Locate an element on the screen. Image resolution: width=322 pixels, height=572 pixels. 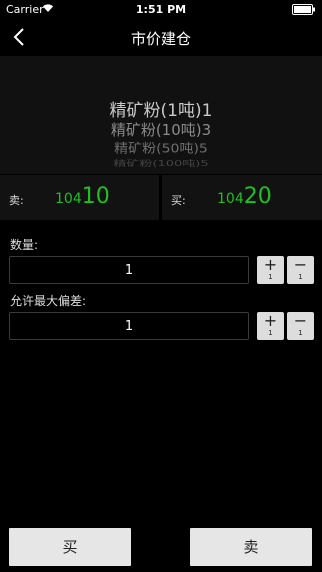
sell-price-value: 10410 is located at coordinates (82, 196).